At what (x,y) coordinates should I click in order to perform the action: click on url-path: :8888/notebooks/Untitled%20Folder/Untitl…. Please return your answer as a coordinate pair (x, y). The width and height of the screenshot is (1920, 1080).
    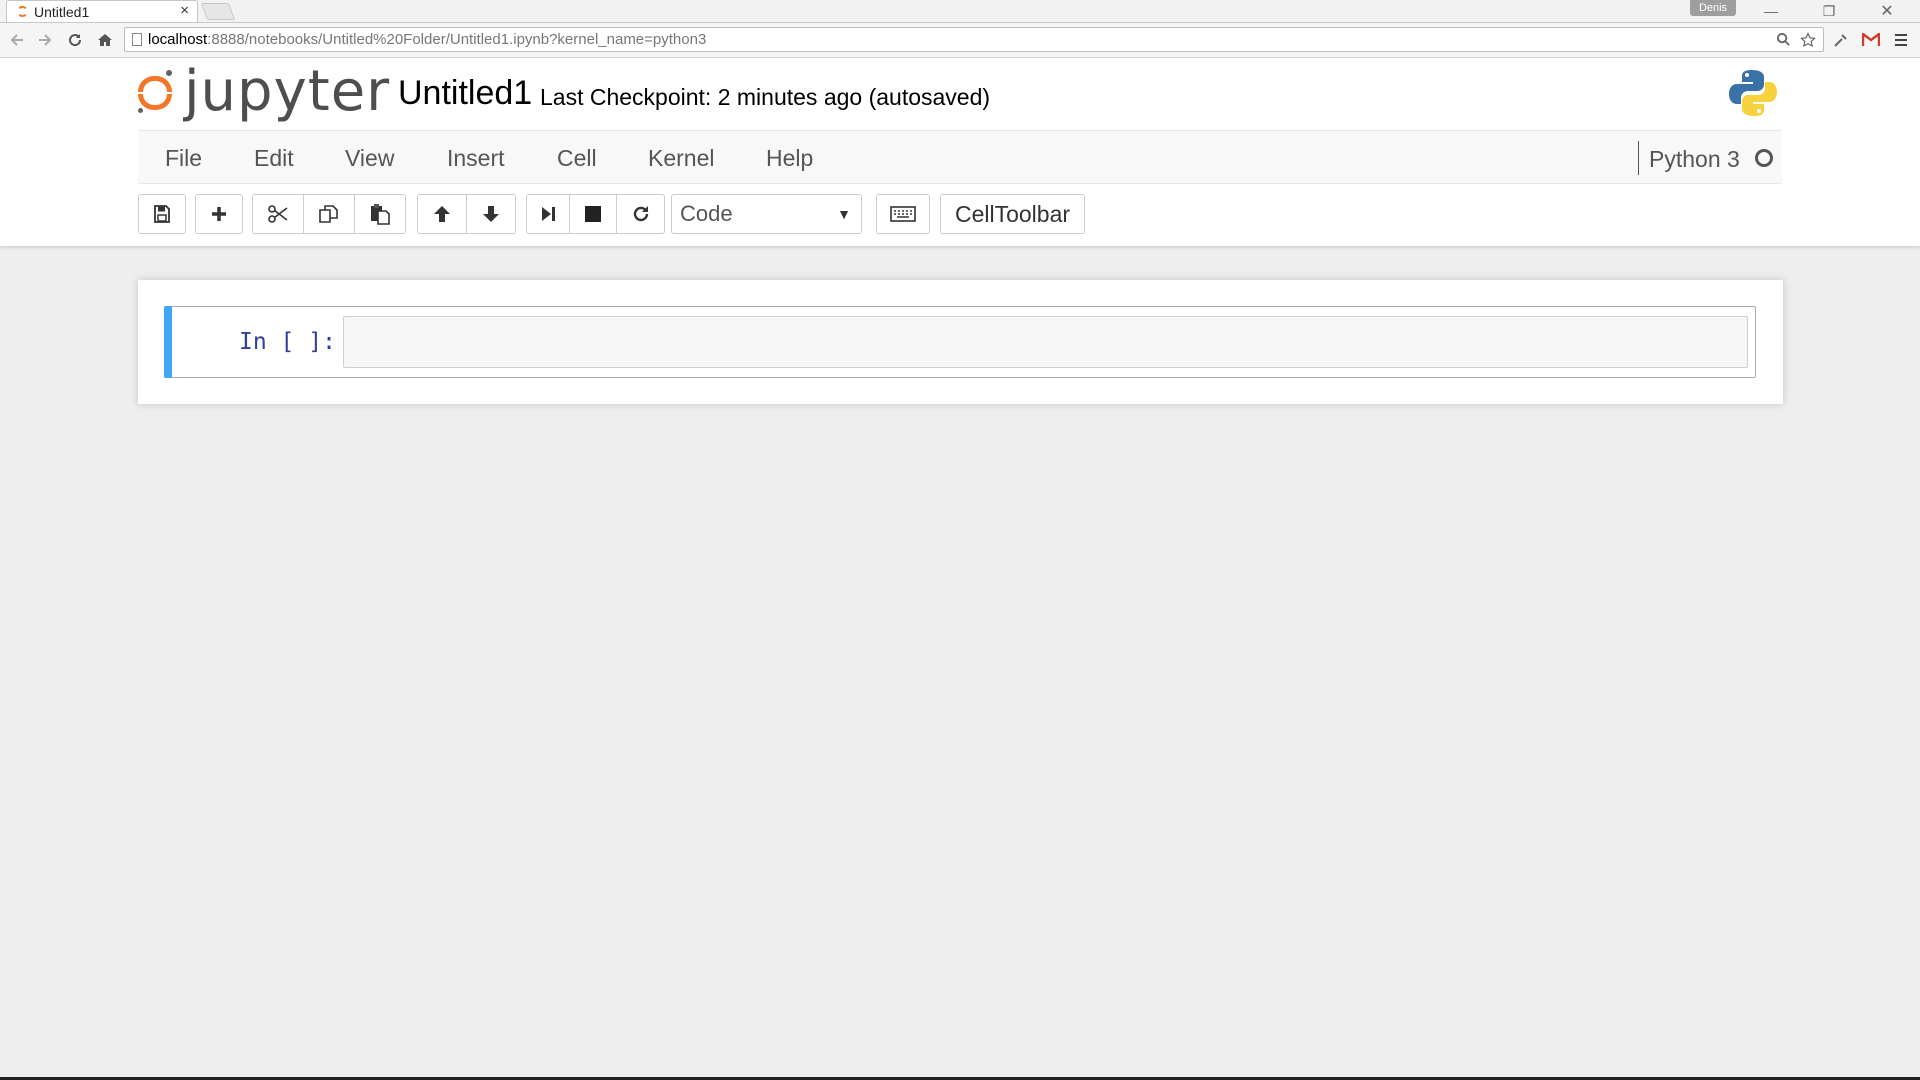
    Looking at the image, I should click on (457, 39).